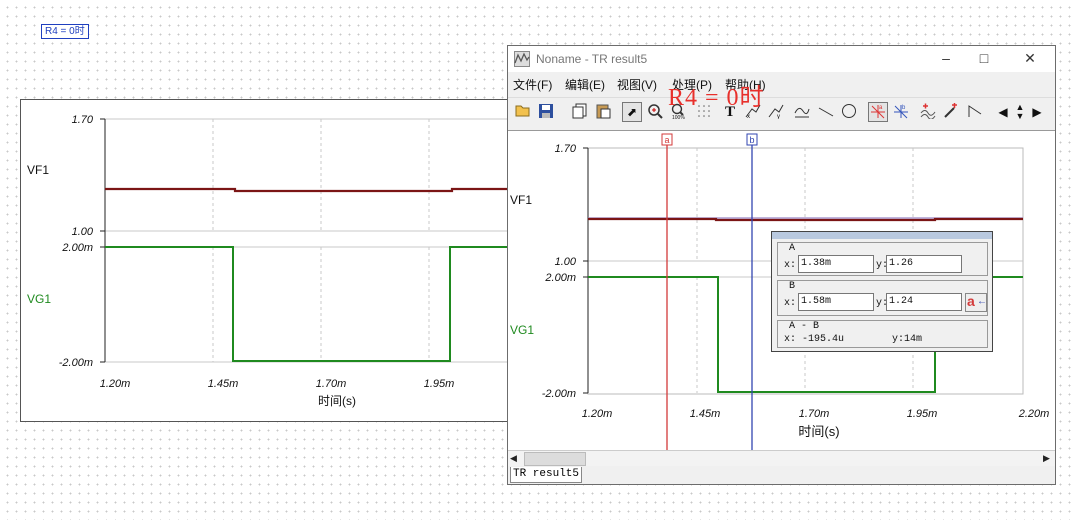  Describe the element at coordinates (924, 302) in the screenshot. I see `cursor-b-y-field: 1.24` at that location.